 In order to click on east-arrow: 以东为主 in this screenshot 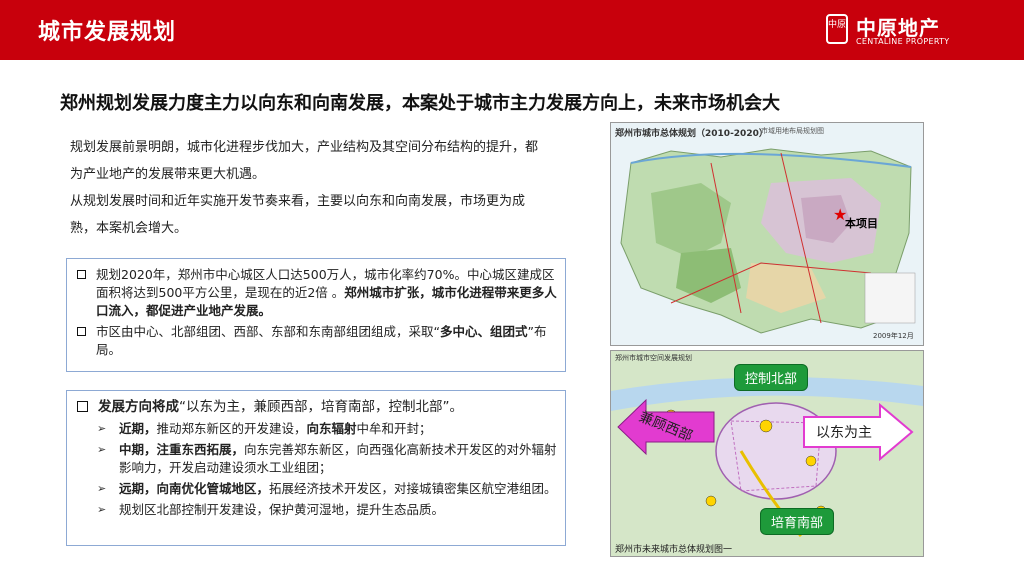, I will do `click(858, 433)`.